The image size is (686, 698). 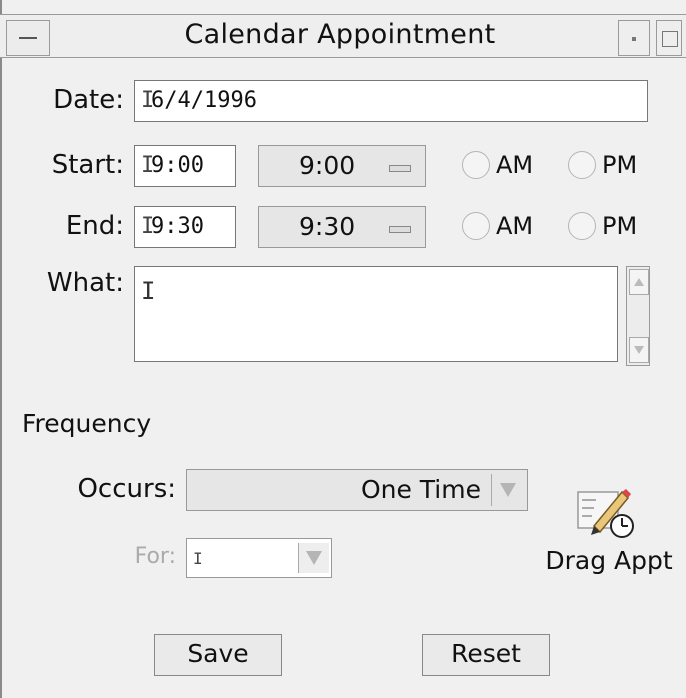 What do you see at coordinates (609, 561) in the screenshot?
I see `drag-appt-label: Drag Appt` at bounding box center [609, 561].